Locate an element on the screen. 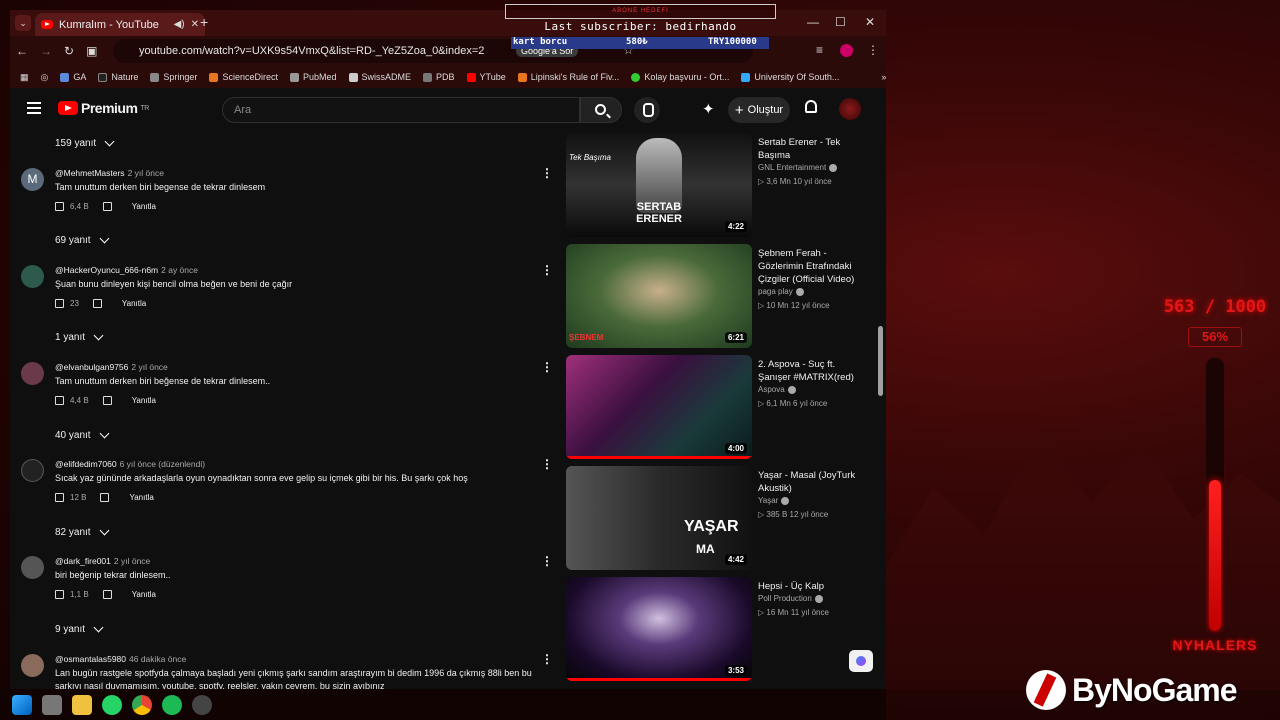  comment-author: @MehmetMasters is located at coordinates (90, 173).